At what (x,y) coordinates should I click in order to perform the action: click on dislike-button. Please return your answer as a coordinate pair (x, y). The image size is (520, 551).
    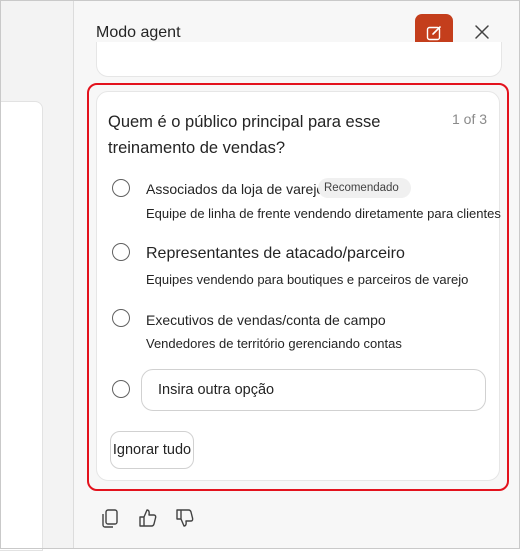
    Looking at the image, I should click on (185, 518).